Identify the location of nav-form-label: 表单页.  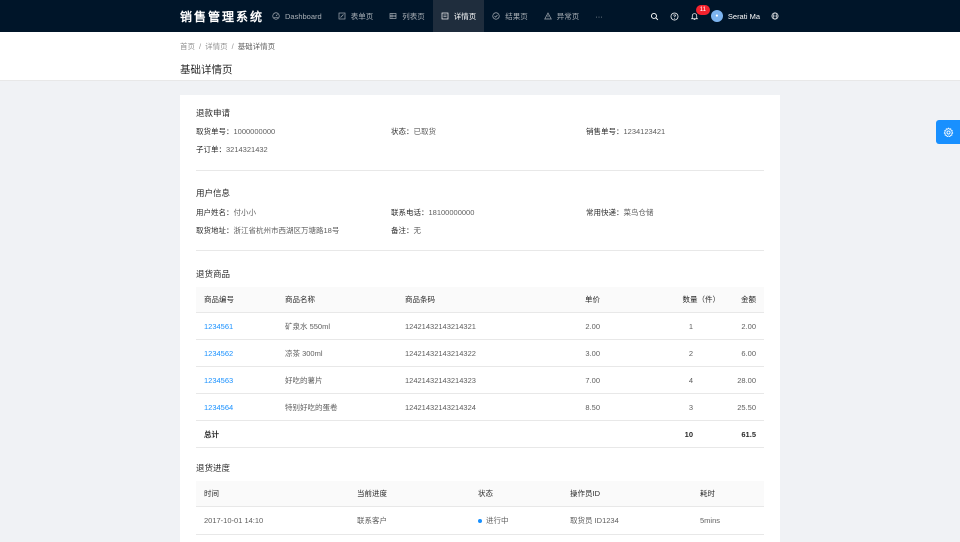
(362, 16).